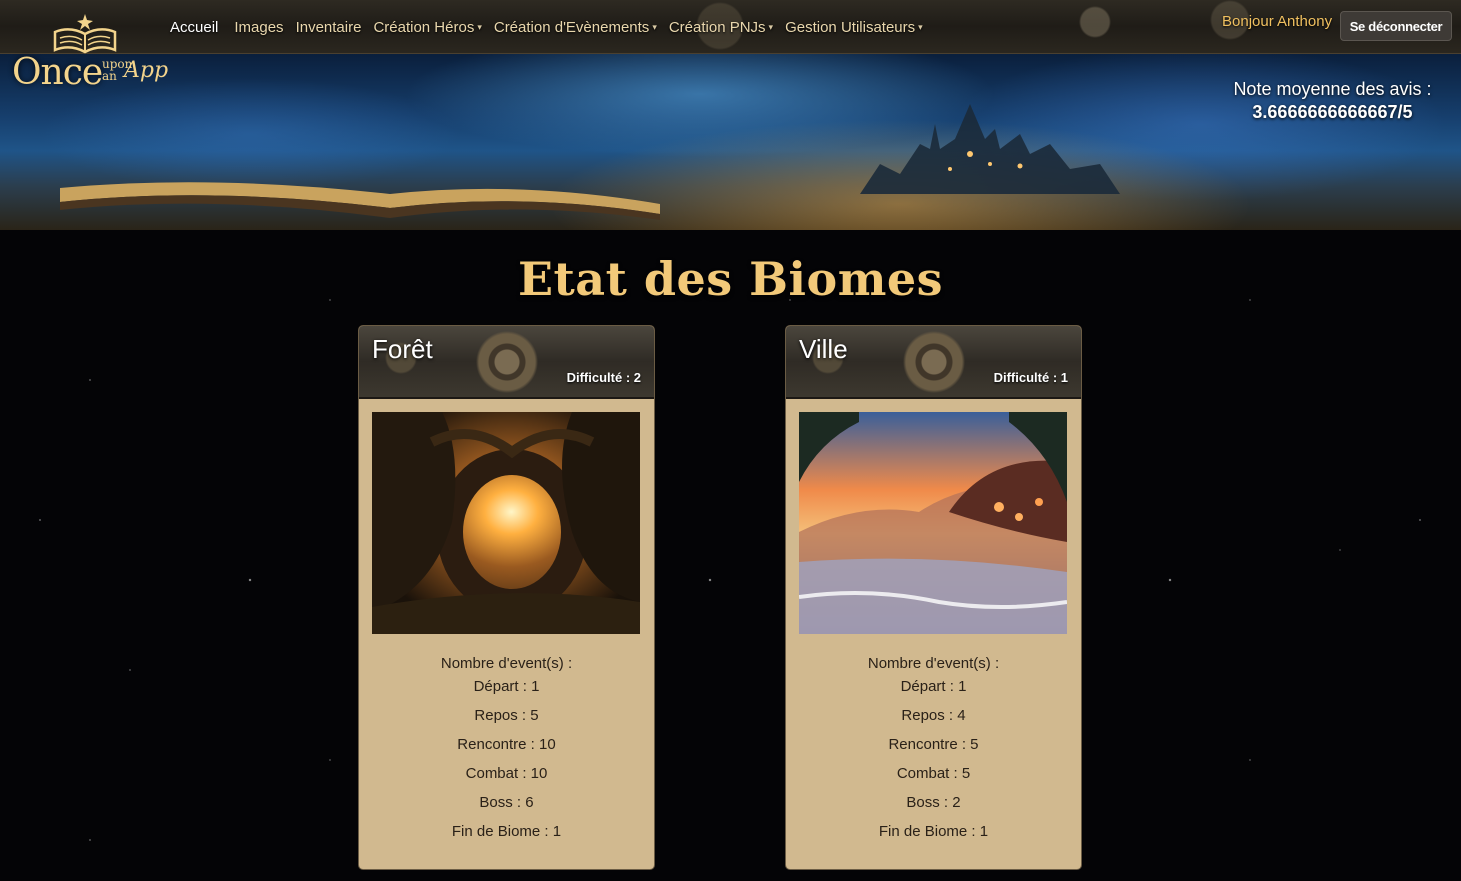  I want to click on biome-name: Forêt, so click(402, 349).